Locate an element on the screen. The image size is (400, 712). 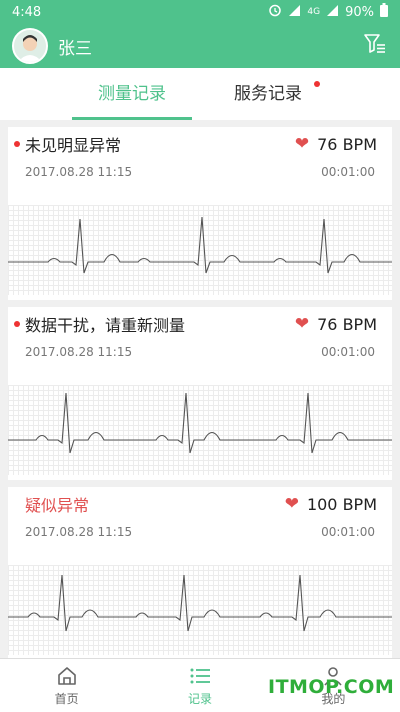
clock: 4:48 is located at coordinates (27, 12).